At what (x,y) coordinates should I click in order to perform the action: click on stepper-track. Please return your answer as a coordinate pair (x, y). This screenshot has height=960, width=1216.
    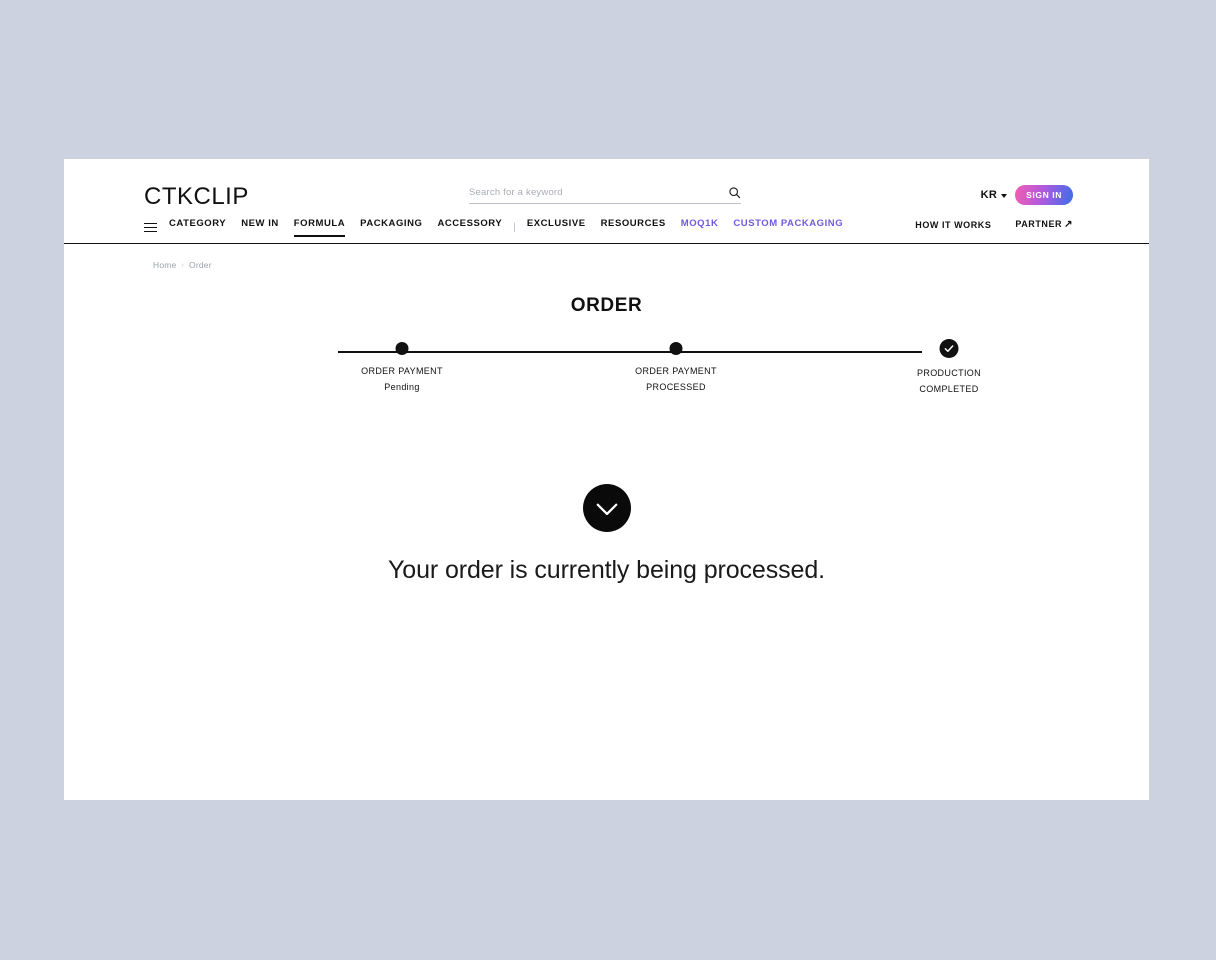
    Looking at the image, I should click on (630, 352).